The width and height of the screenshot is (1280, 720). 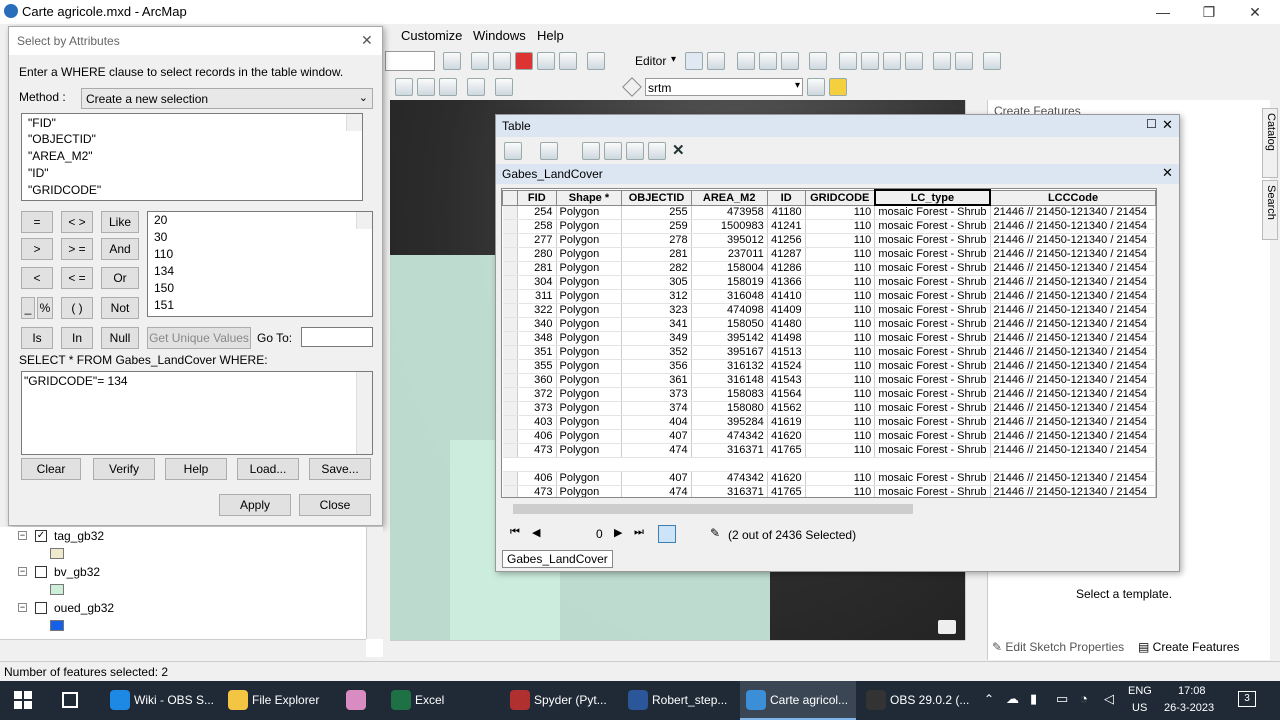 What do you see at coordinates (790, 61) in the screenshot?
I see `point-icon` at bounding box center [790, 61].